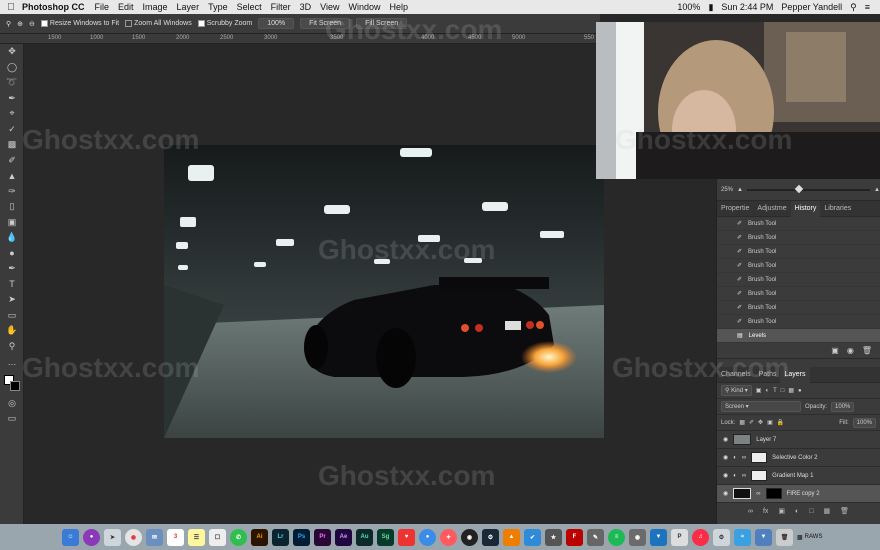 The width and height of the screenshot is (880, 550). I want to click on finder-icon: ☺, so click(70, 537).